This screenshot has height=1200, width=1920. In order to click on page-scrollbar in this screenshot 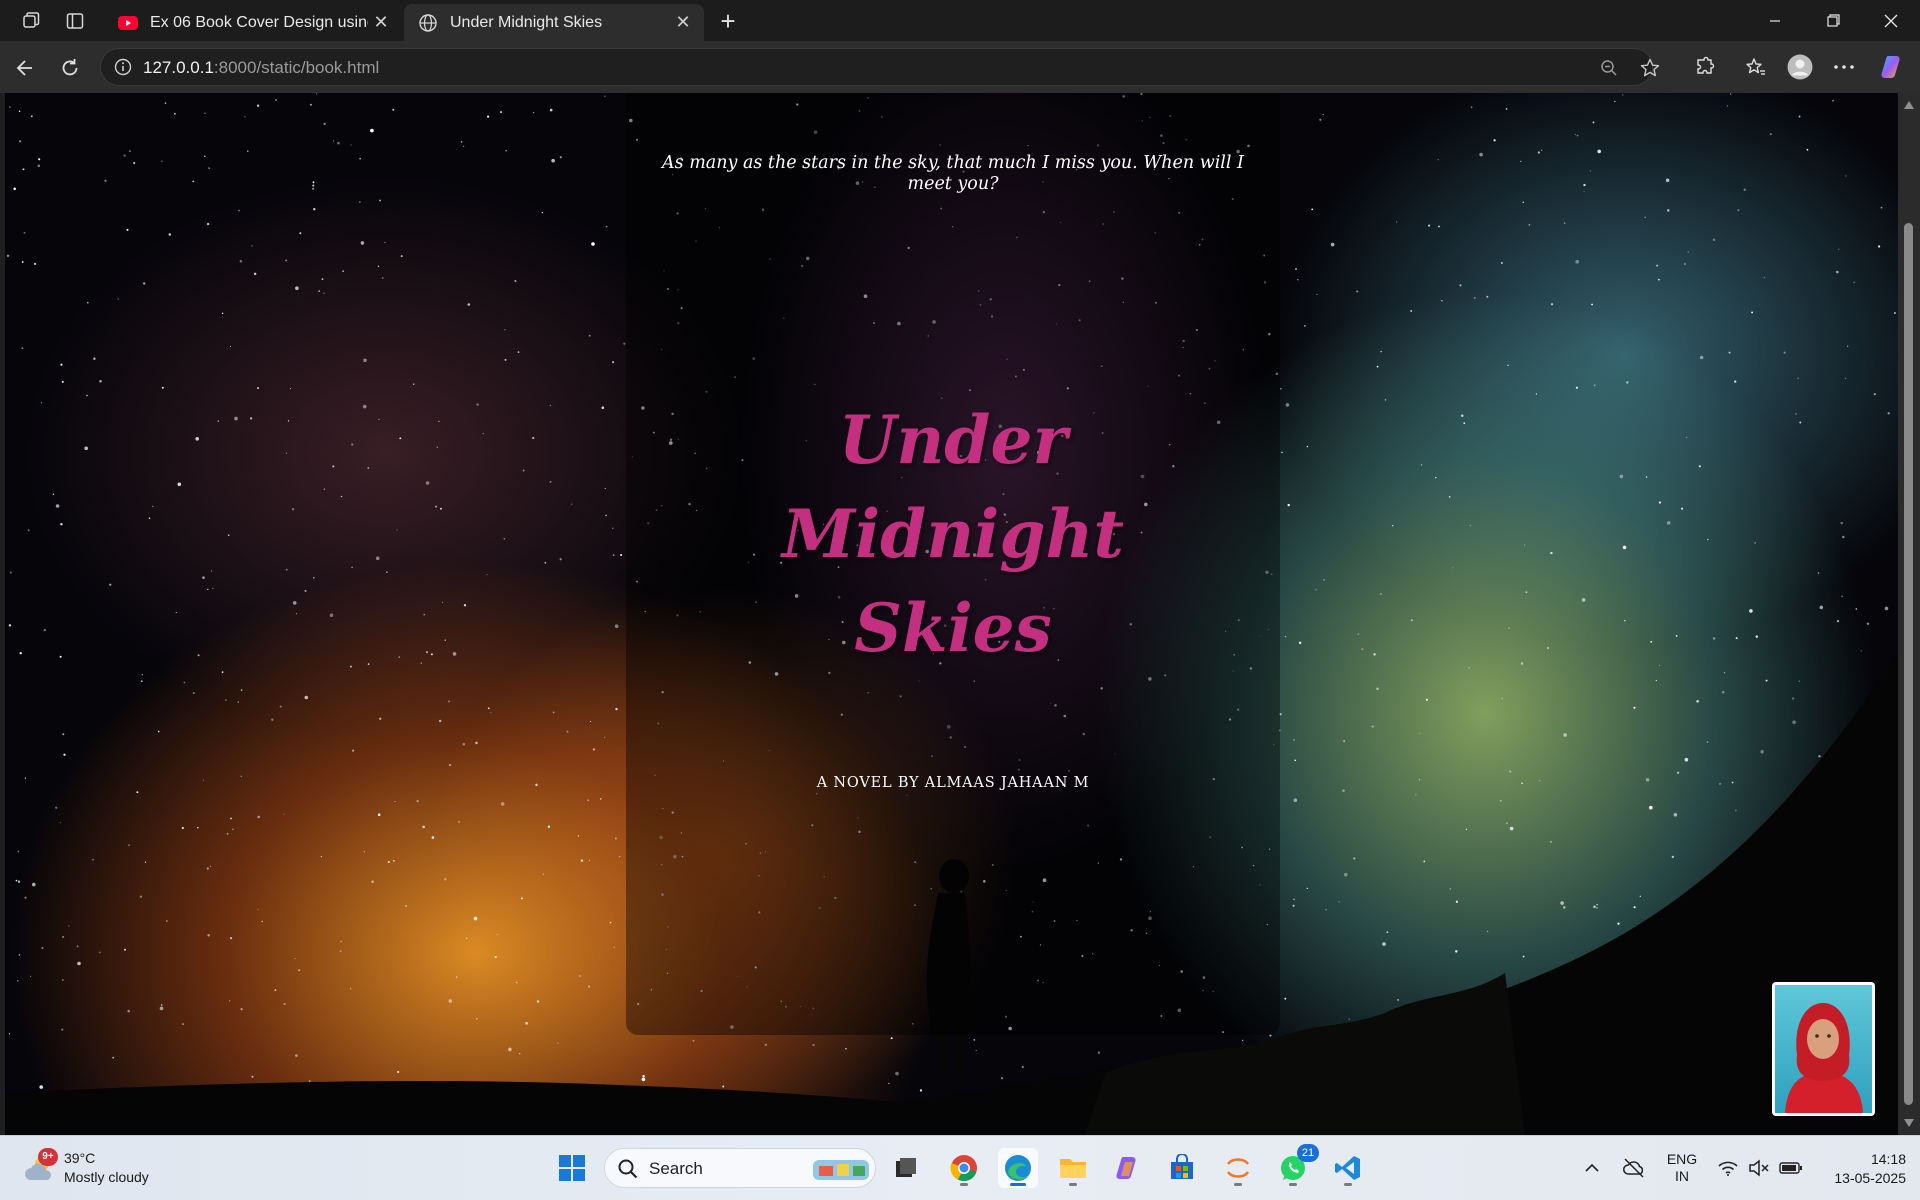, I will do `click(1909, 614)`.